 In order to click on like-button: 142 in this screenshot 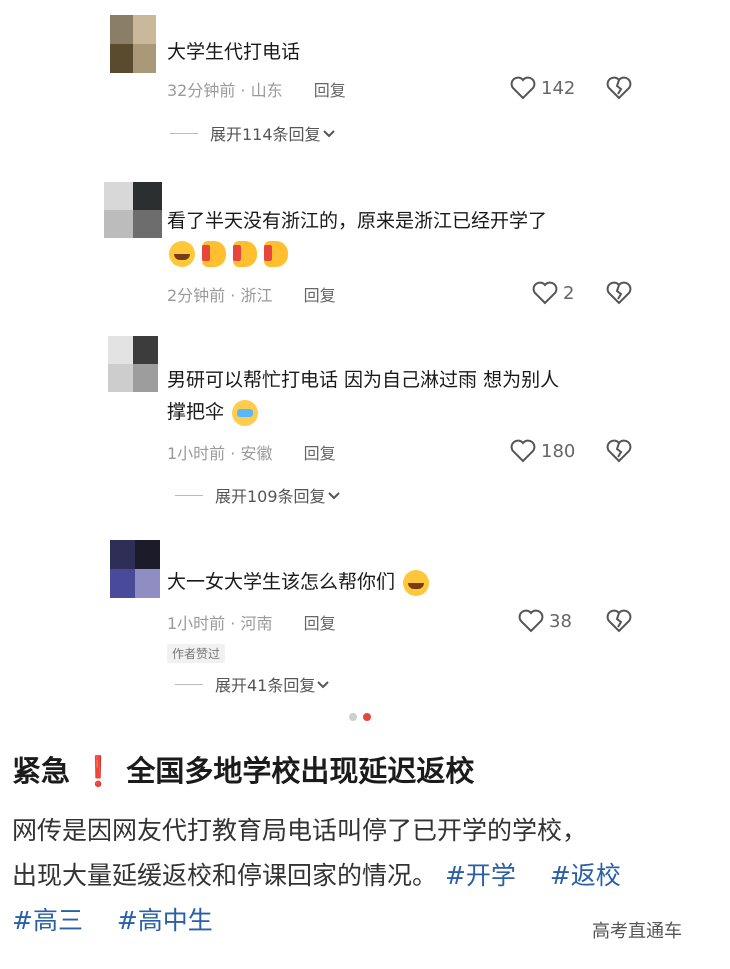, I will do `click(542, 88)`.